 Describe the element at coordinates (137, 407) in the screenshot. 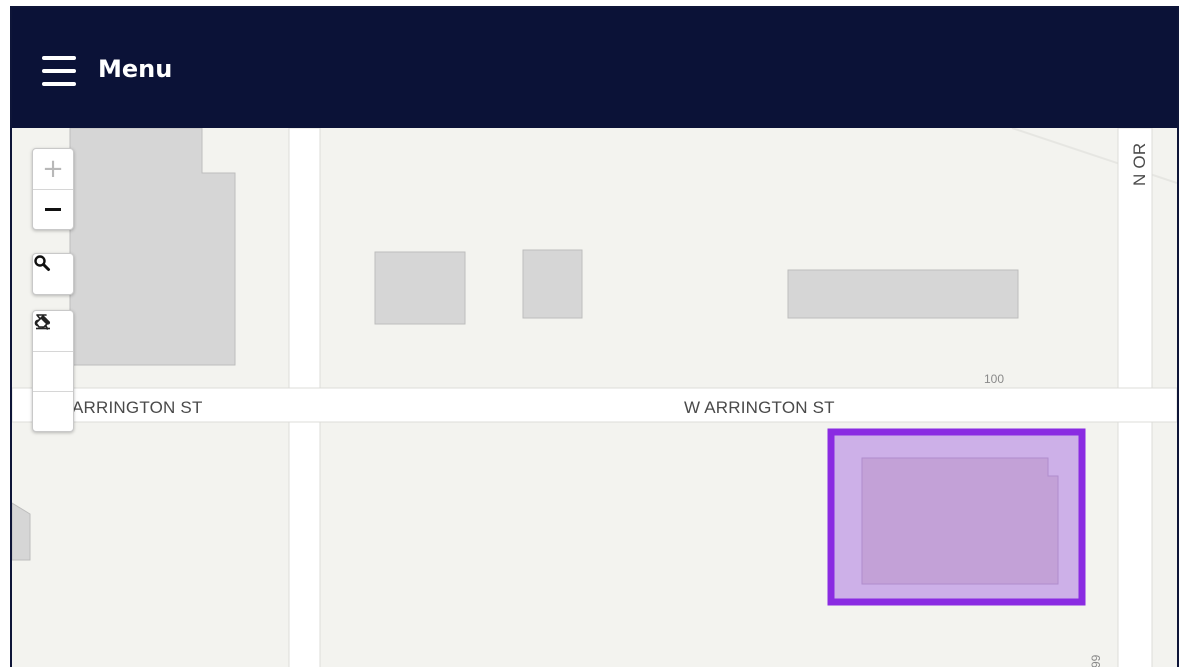

I see `street-label-left: ARRINGTON ST` at that location.